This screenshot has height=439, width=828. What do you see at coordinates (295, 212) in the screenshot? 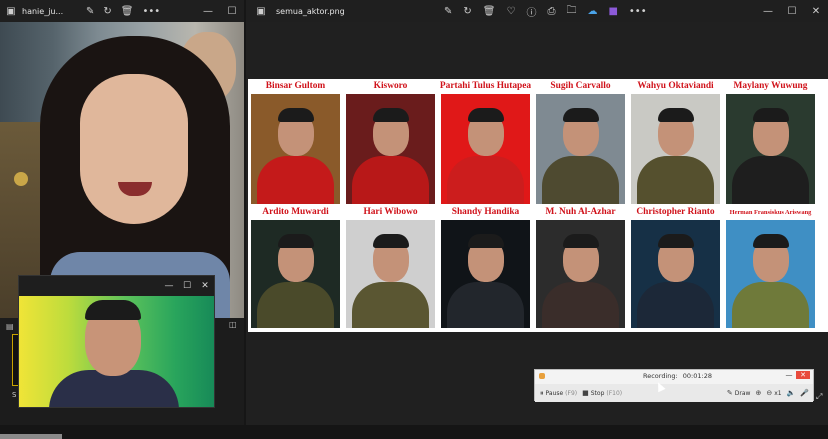
I see `actor-name: Ardito Muwardi` at bounding box center [295, 212].